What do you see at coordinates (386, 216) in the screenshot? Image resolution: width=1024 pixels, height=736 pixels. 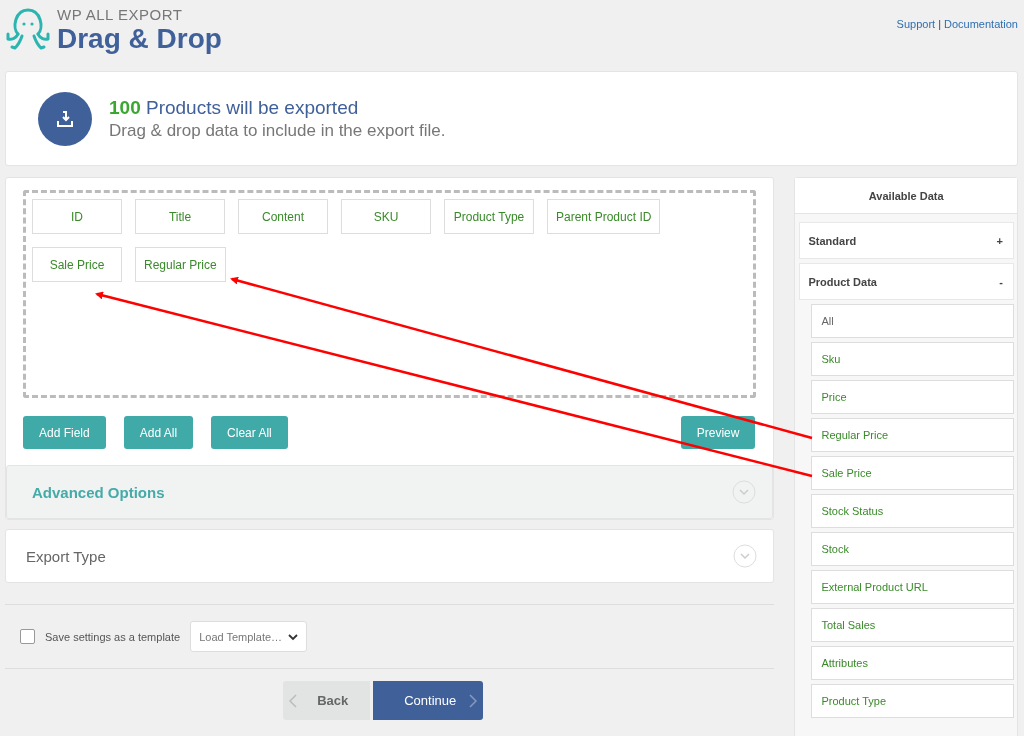 I see `field-chip: SKU` at bounding box center [386, 216].